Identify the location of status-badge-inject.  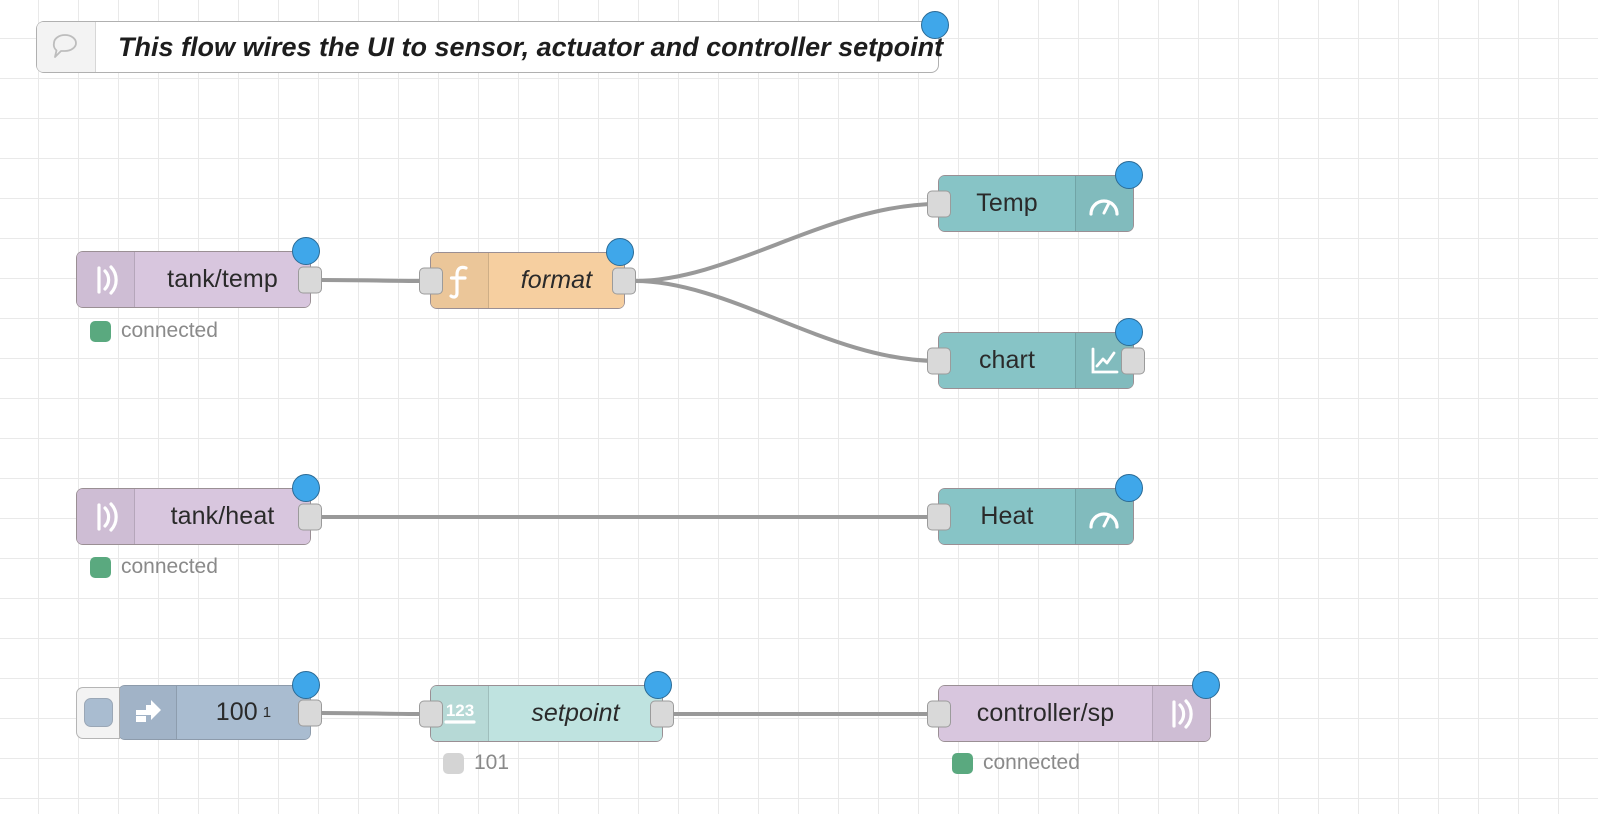
(306, 685).